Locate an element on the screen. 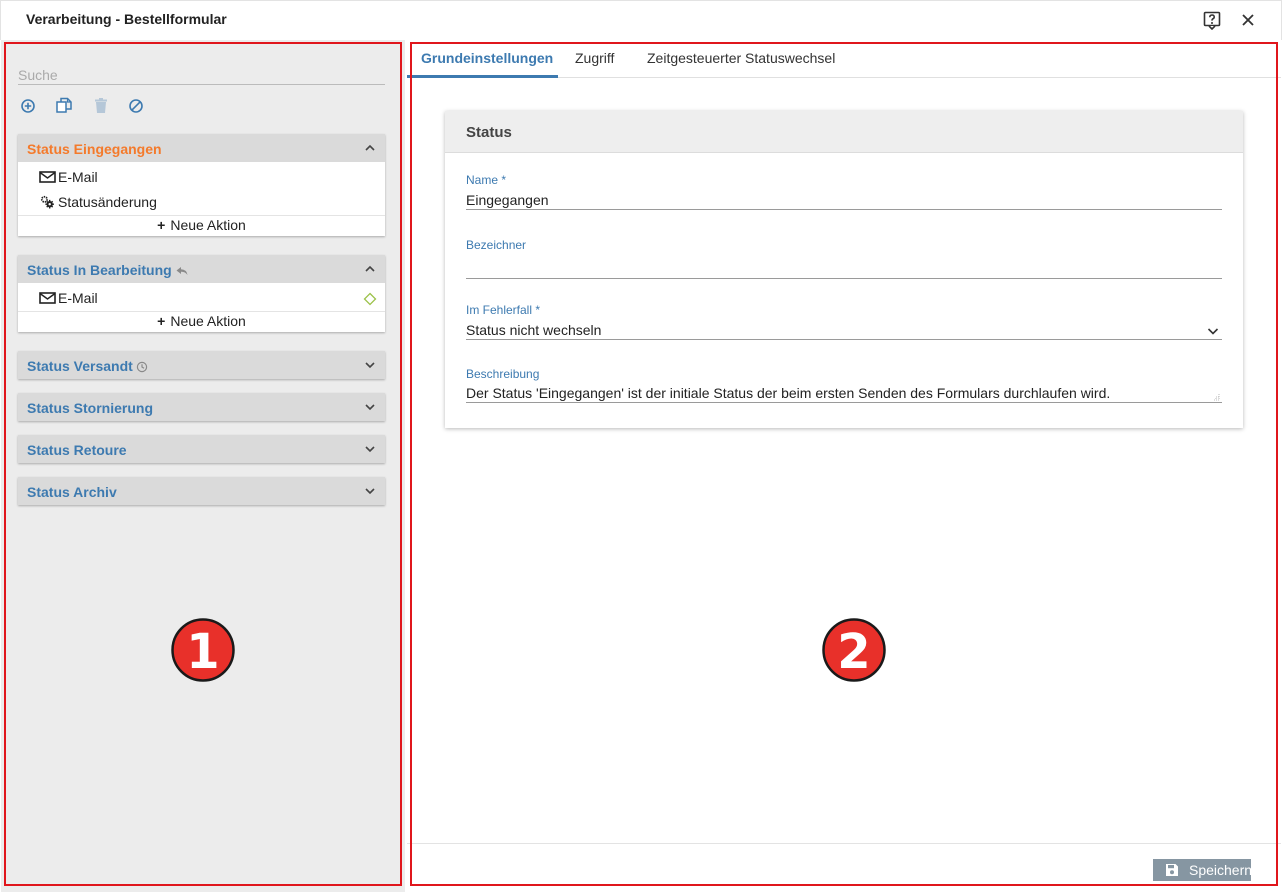 The width and height of the screenshot is (1282, 893). name-label: Name * is located at coordinates (486, 180).